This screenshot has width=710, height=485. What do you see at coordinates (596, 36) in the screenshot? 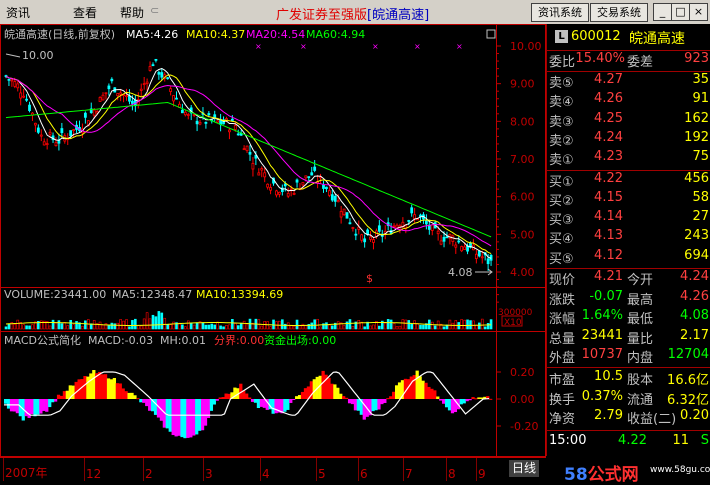
I see `stock-code: 600012` at bounding box center [596, 36].